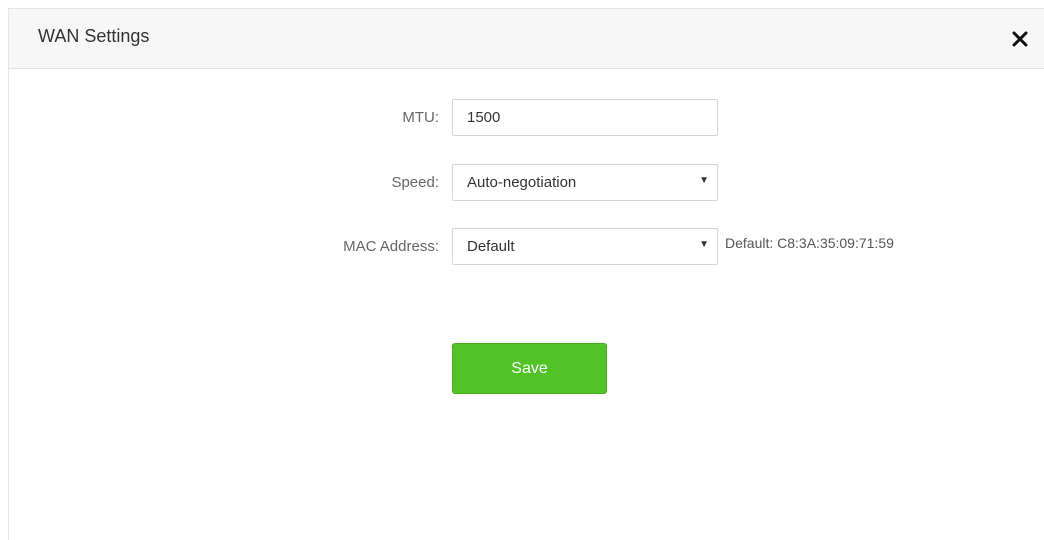 The image size is (1044, 540). Describe the element at coordinates (415, 182) in the screenshot. I see `speed-label: Speed:` at that location.